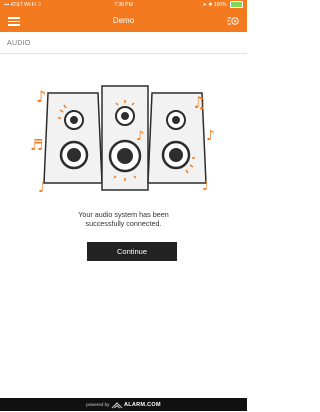 The width and height of the screenshot is (320, 412). What do you see at coordinates (236, 5) in the screenshot?
I see `battery-icon` at bounding box center [236, 5].